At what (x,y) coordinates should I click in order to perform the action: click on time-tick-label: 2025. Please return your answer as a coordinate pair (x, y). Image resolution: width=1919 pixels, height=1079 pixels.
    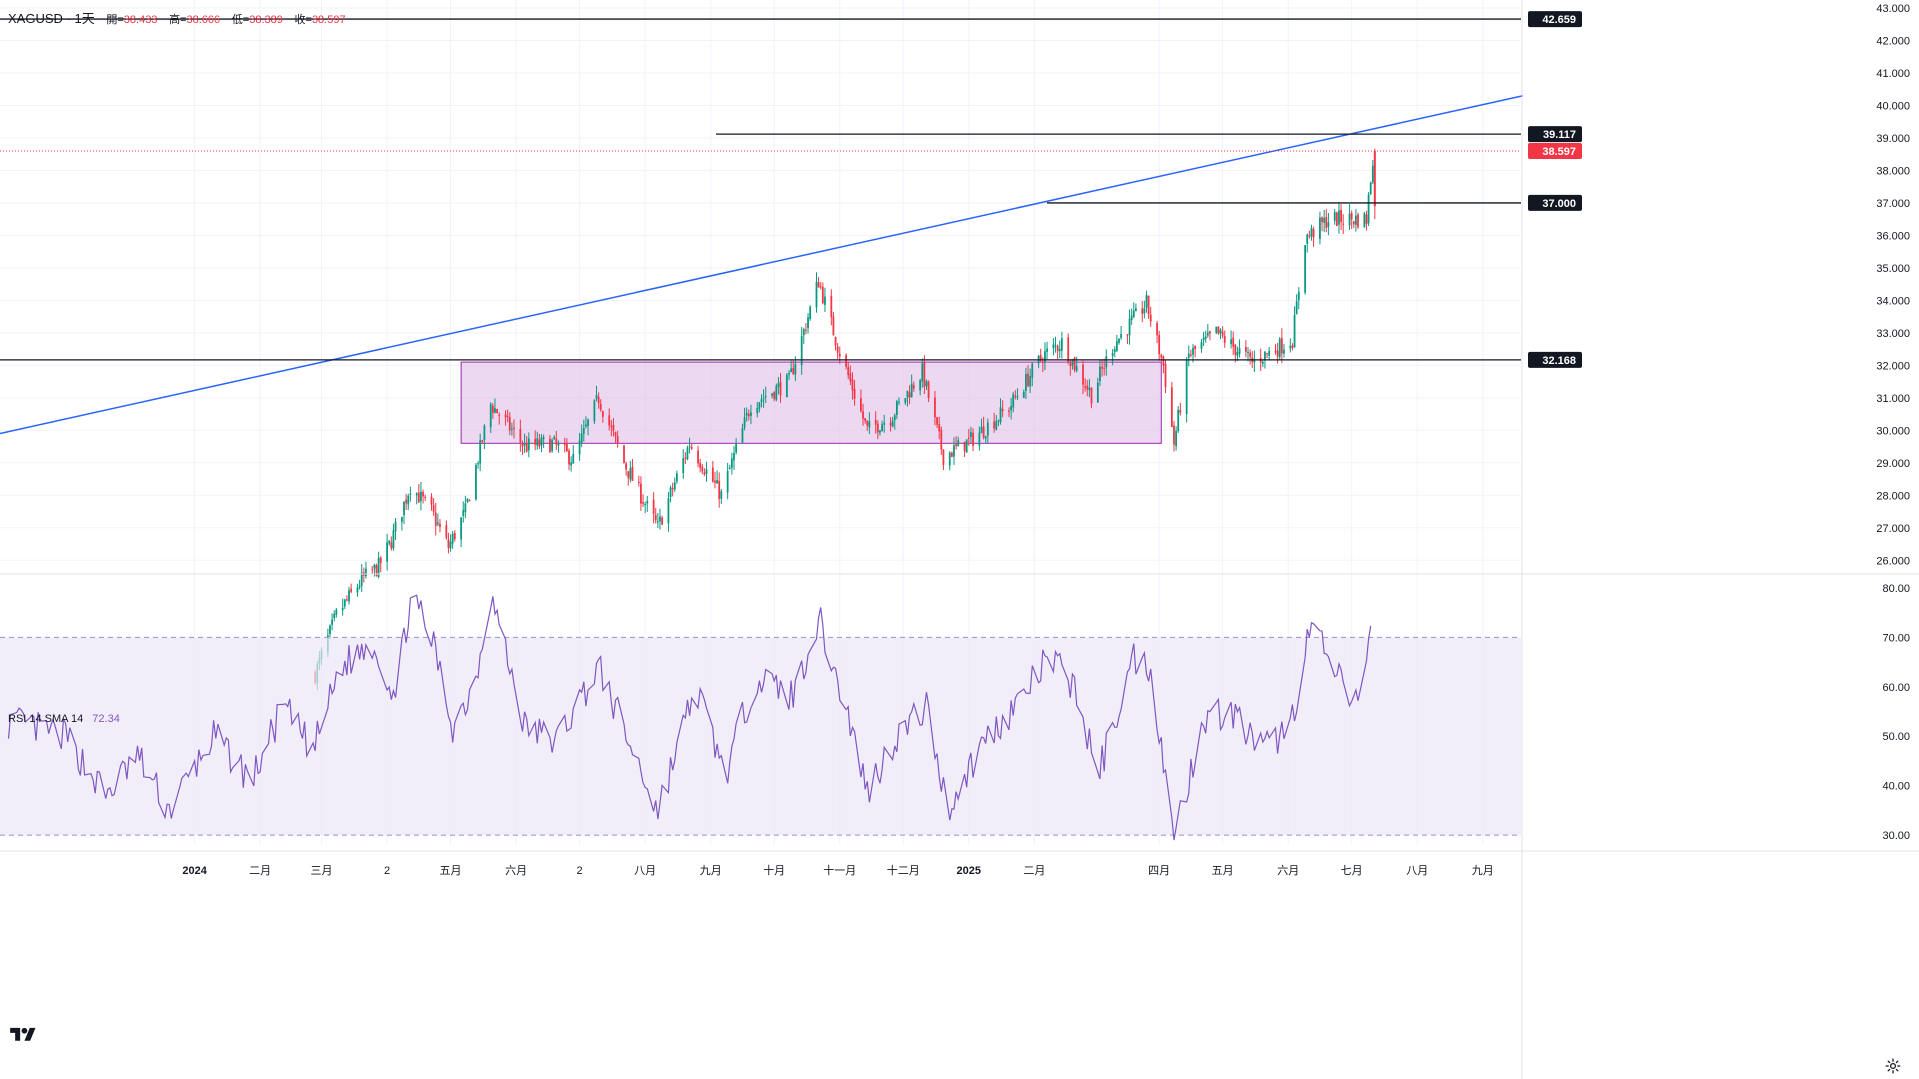
    Looking at the image, I should click on (969, 871).